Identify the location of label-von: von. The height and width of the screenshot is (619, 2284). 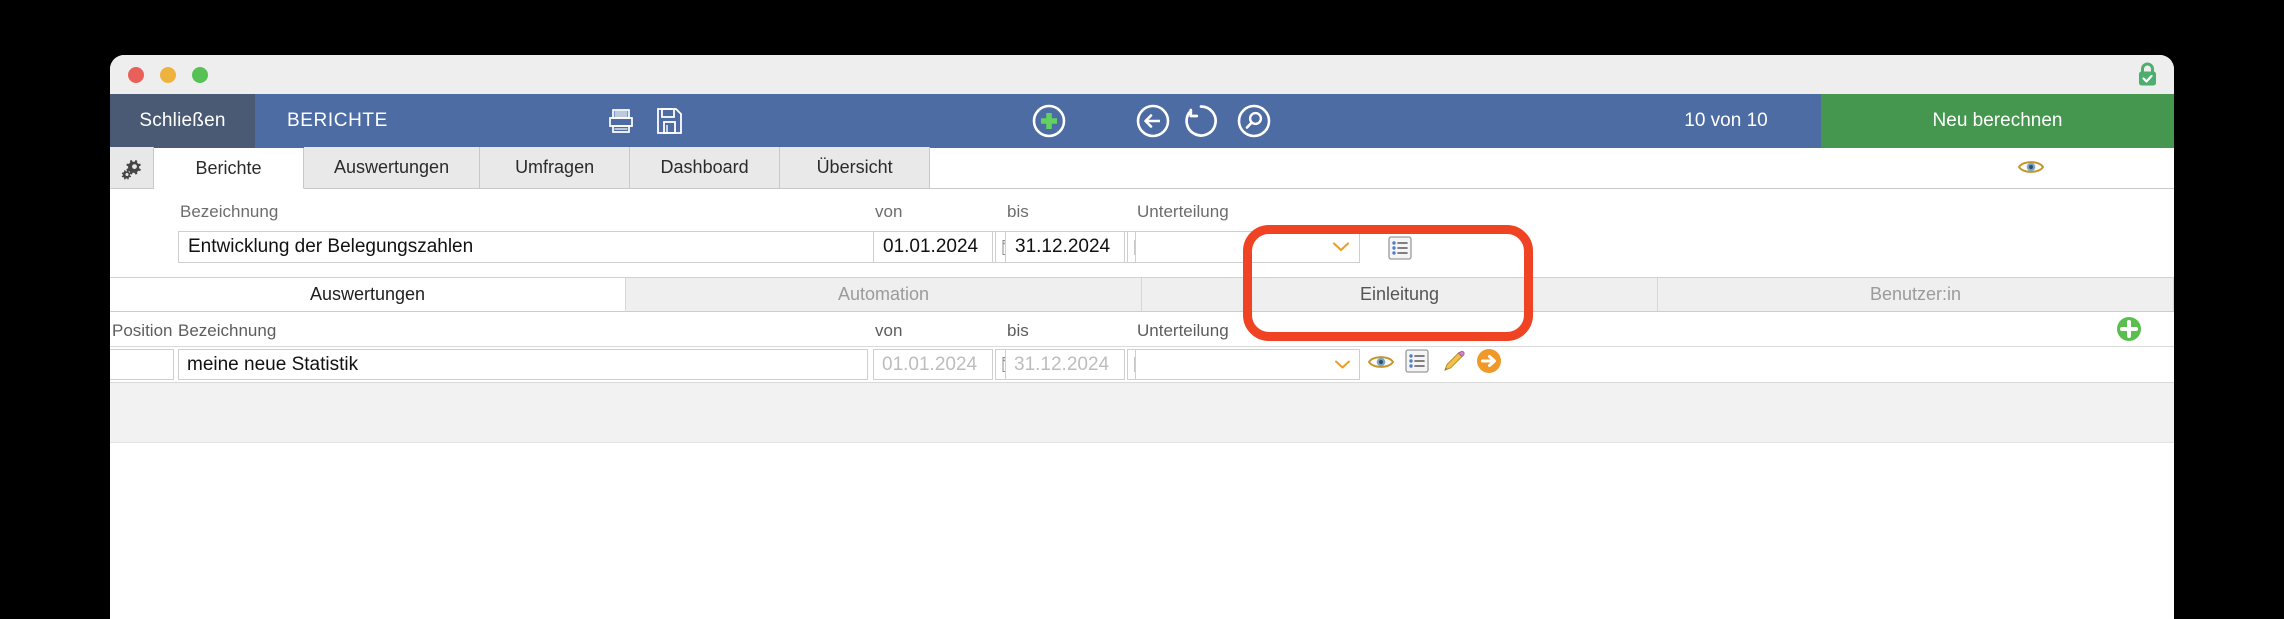
(889, 211).